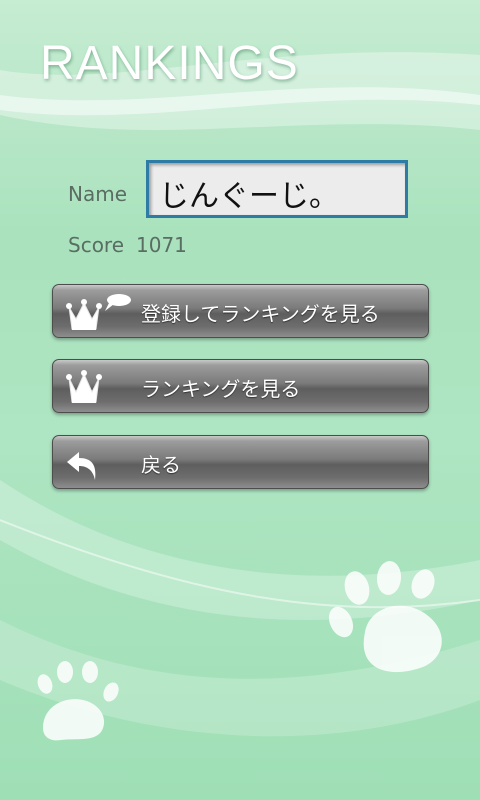 This screenshot has width=480, height=800. What do you see at coordinates (221, 389) in the screenshot?
I see `view-rankings-label: ランキングを見る` at bounding box center [221, 389].